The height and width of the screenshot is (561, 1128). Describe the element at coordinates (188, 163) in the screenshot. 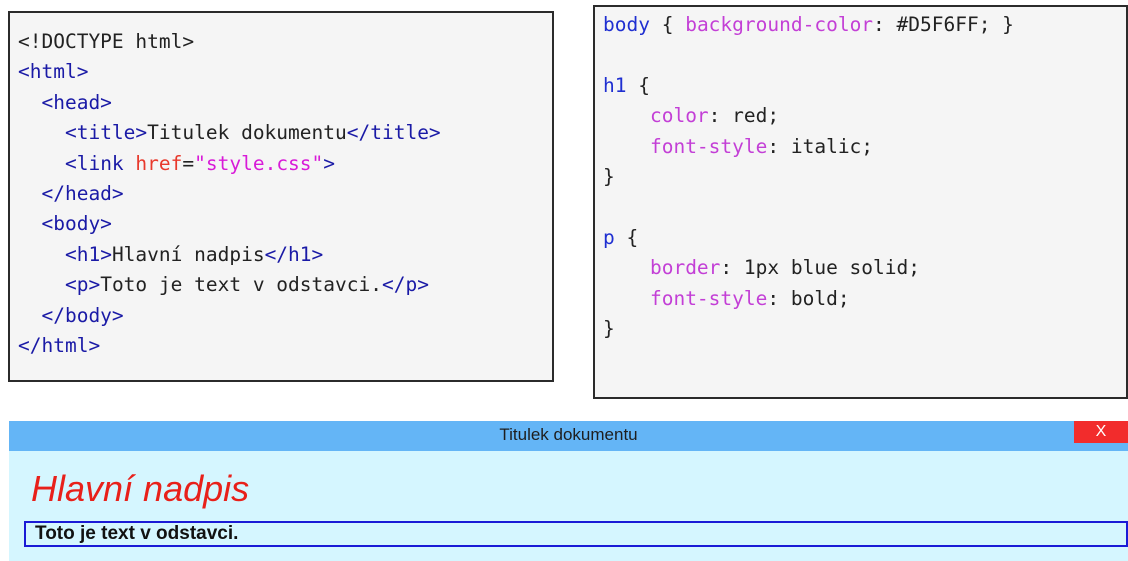

I see `code-token: =` at that location.